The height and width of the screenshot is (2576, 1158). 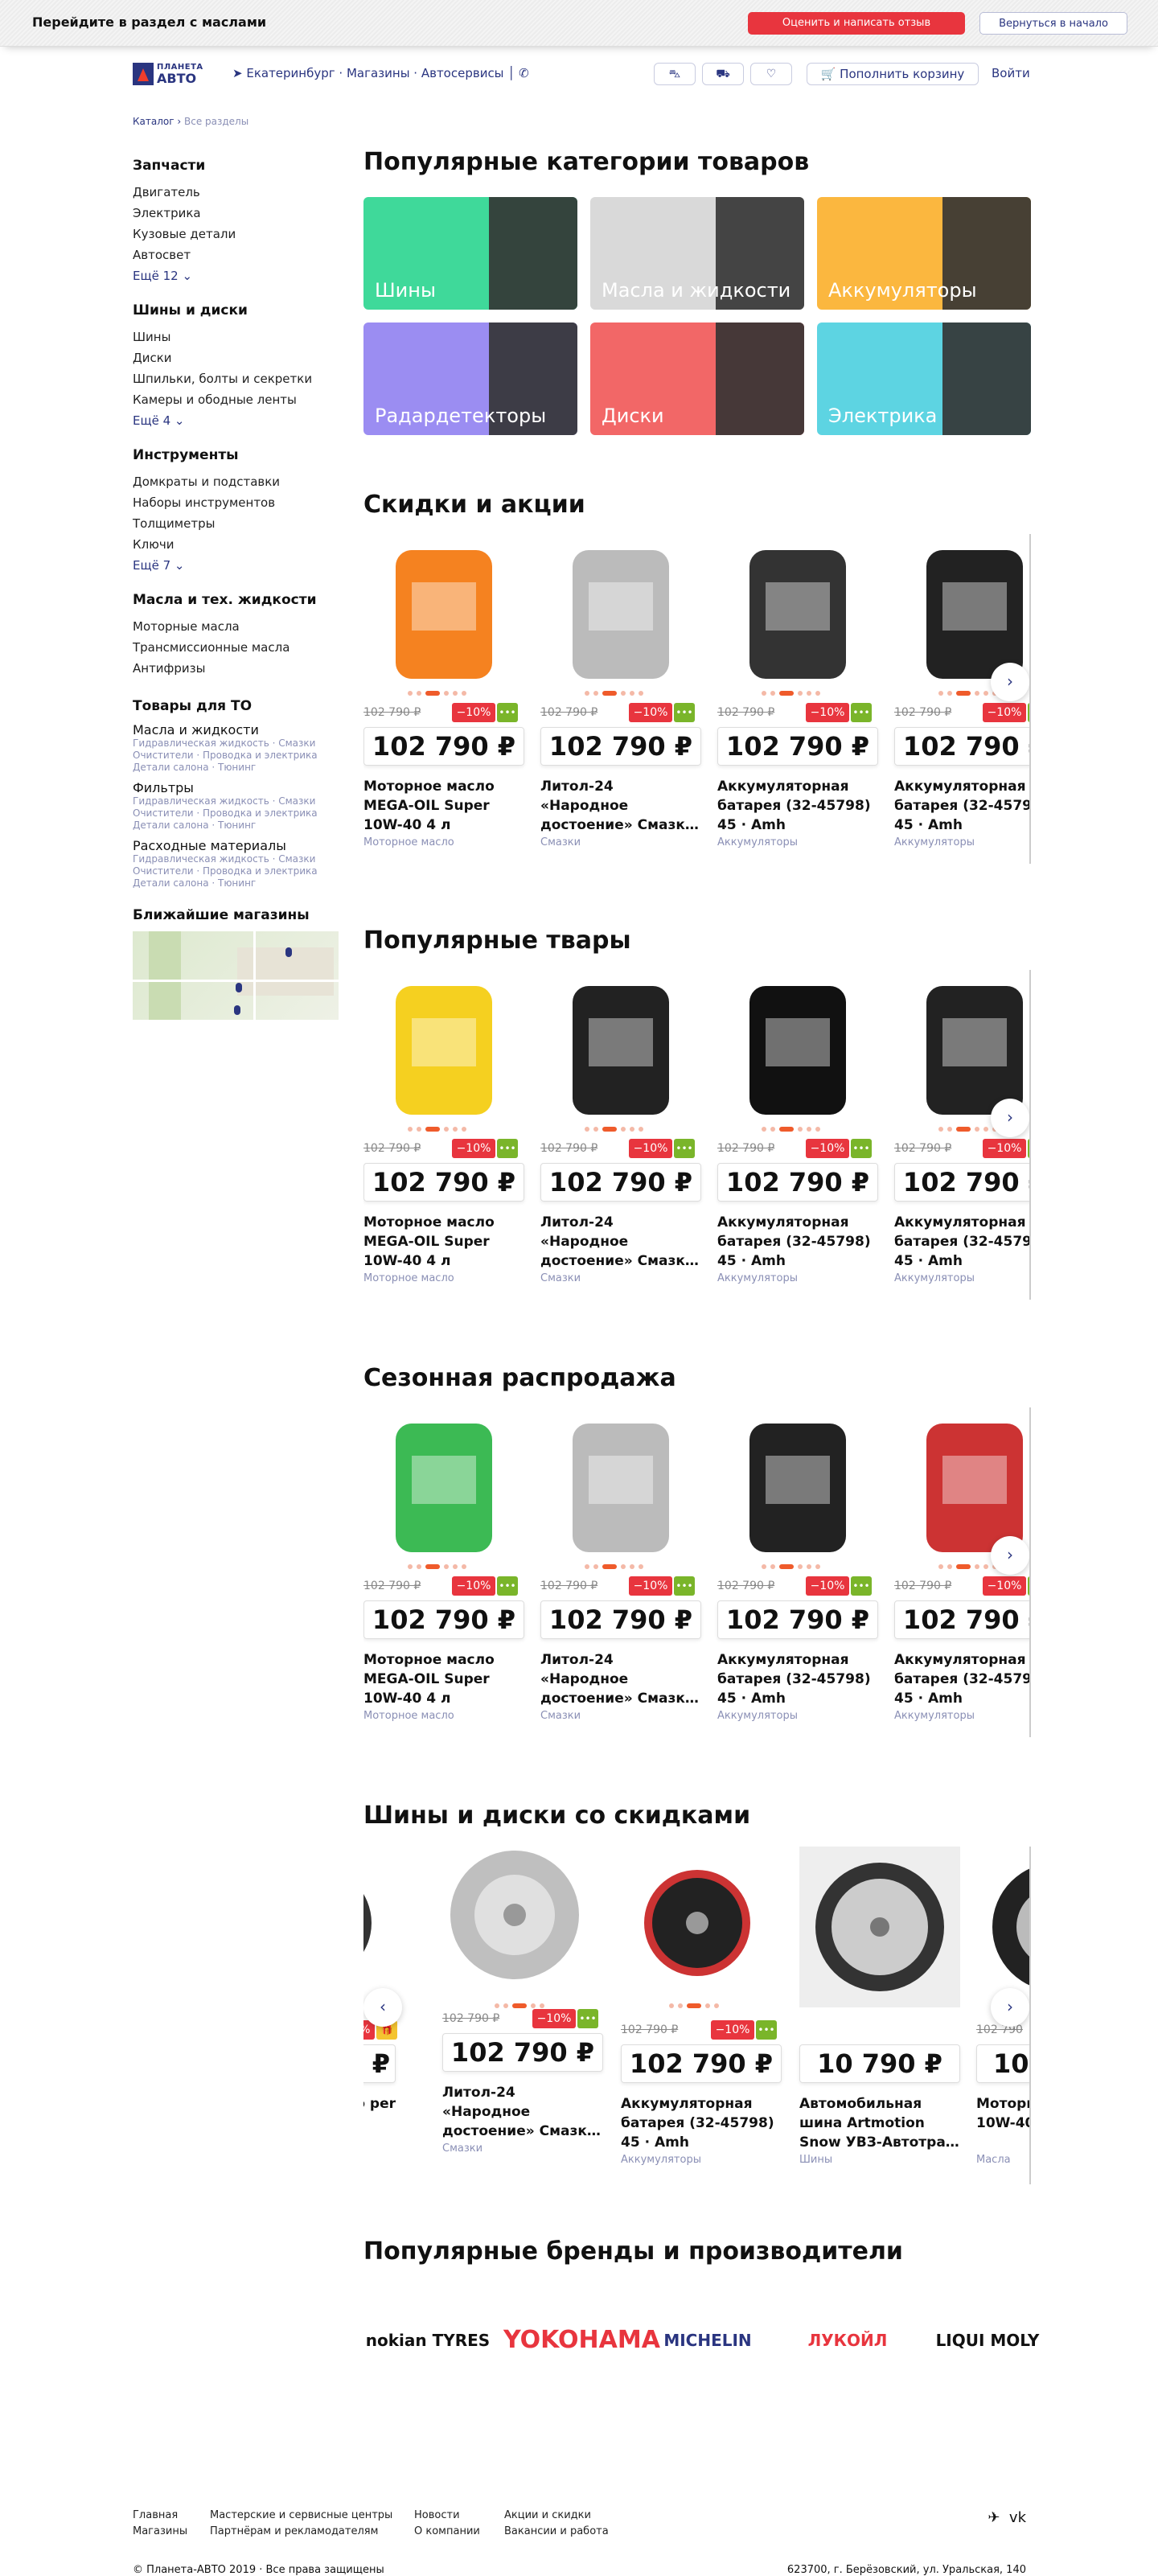 I want to click on product-category: Масла, so click(x=993, y=2160).